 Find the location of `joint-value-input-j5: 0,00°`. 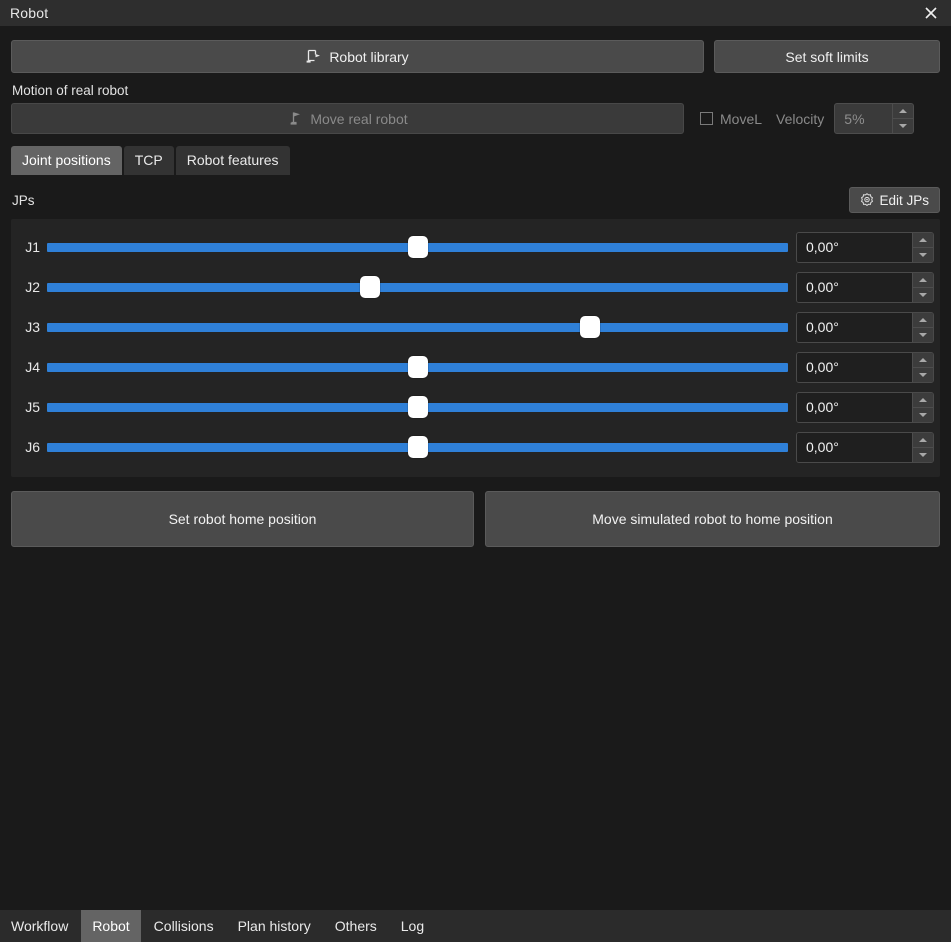

joint-value-input-j5: 0,00° is located at coordinates (854, 407).